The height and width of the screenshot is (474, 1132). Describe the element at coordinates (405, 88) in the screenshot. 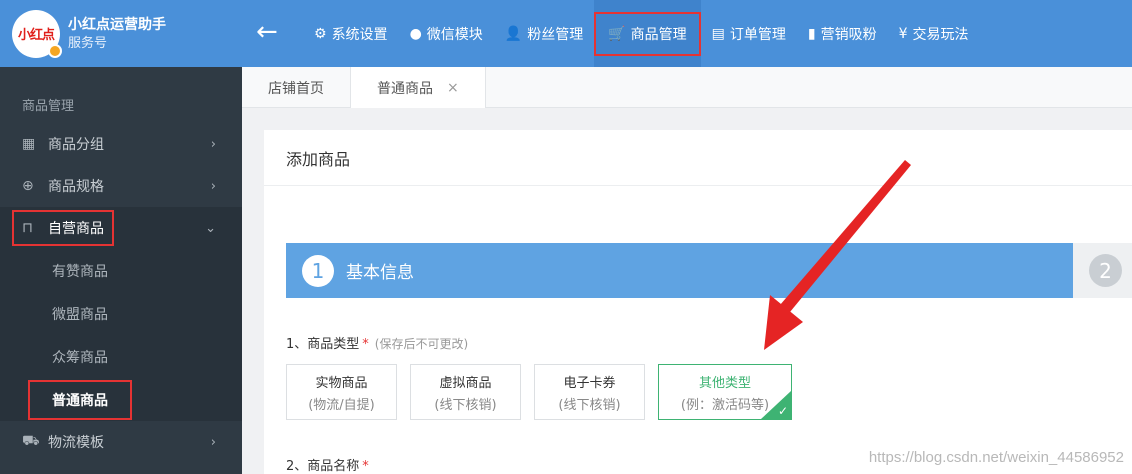

I see `tab-label: 普通商品` at that location.